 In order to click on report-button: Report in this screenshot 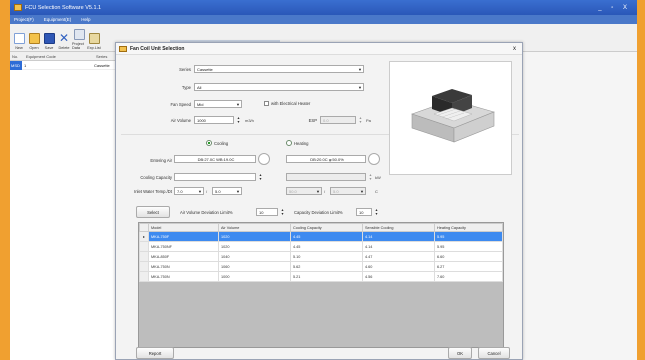, I will do `click(155, 353)`.